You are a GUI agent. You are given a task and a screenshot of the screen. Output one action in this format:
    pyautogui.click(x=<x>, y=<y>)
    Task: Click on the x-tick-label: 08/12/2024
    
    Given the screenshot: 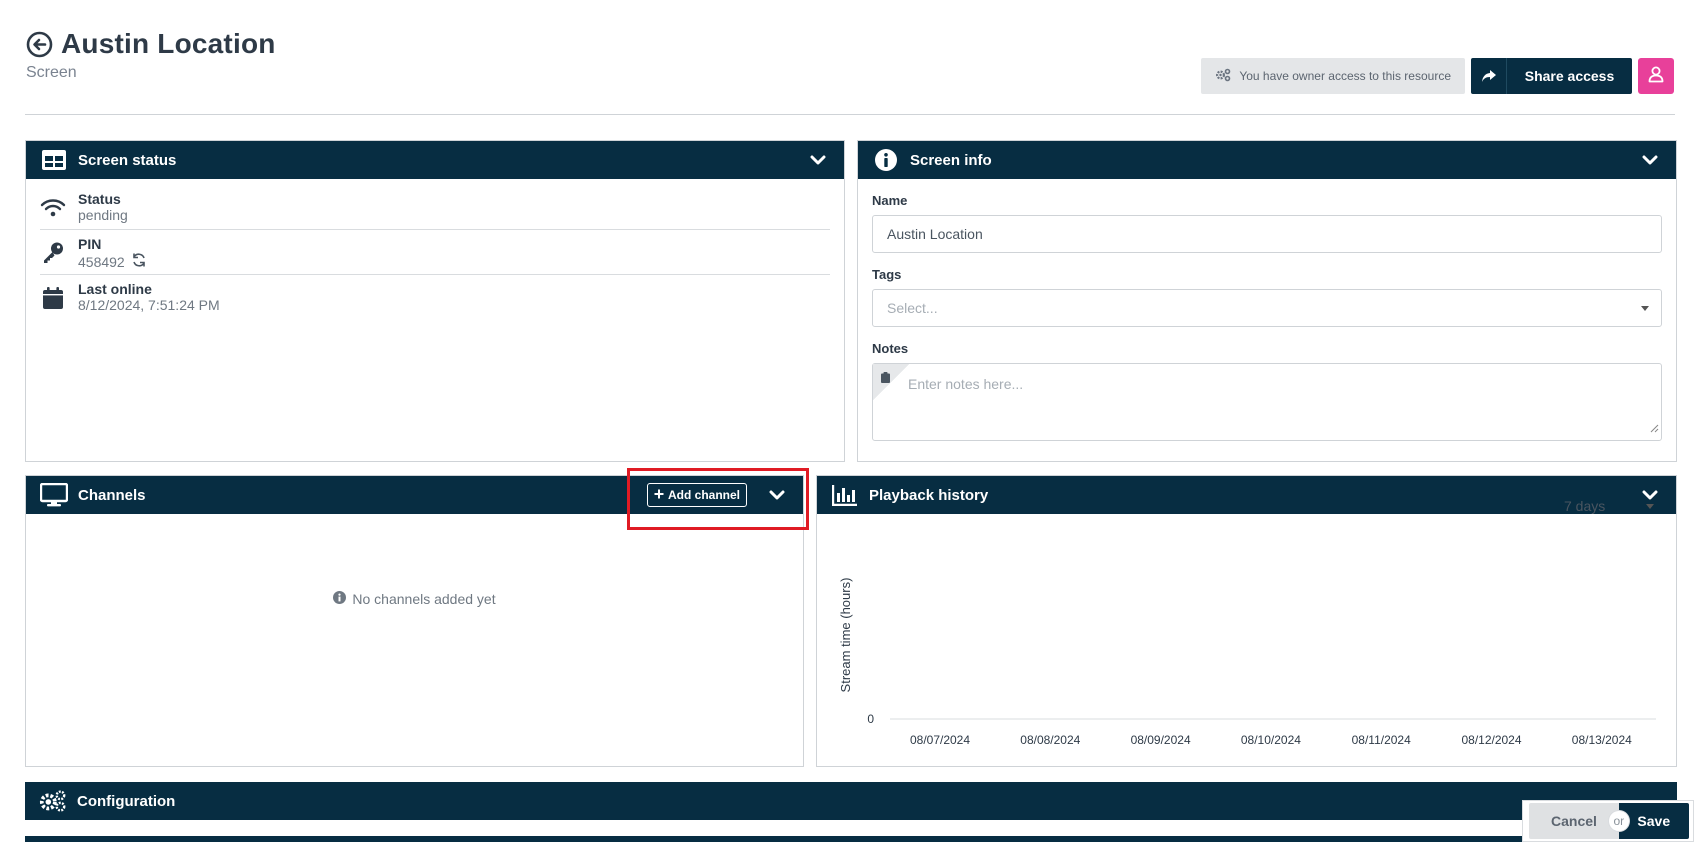 What is the action you would take?
    pyautogui.click(x=1491, y=740)
    